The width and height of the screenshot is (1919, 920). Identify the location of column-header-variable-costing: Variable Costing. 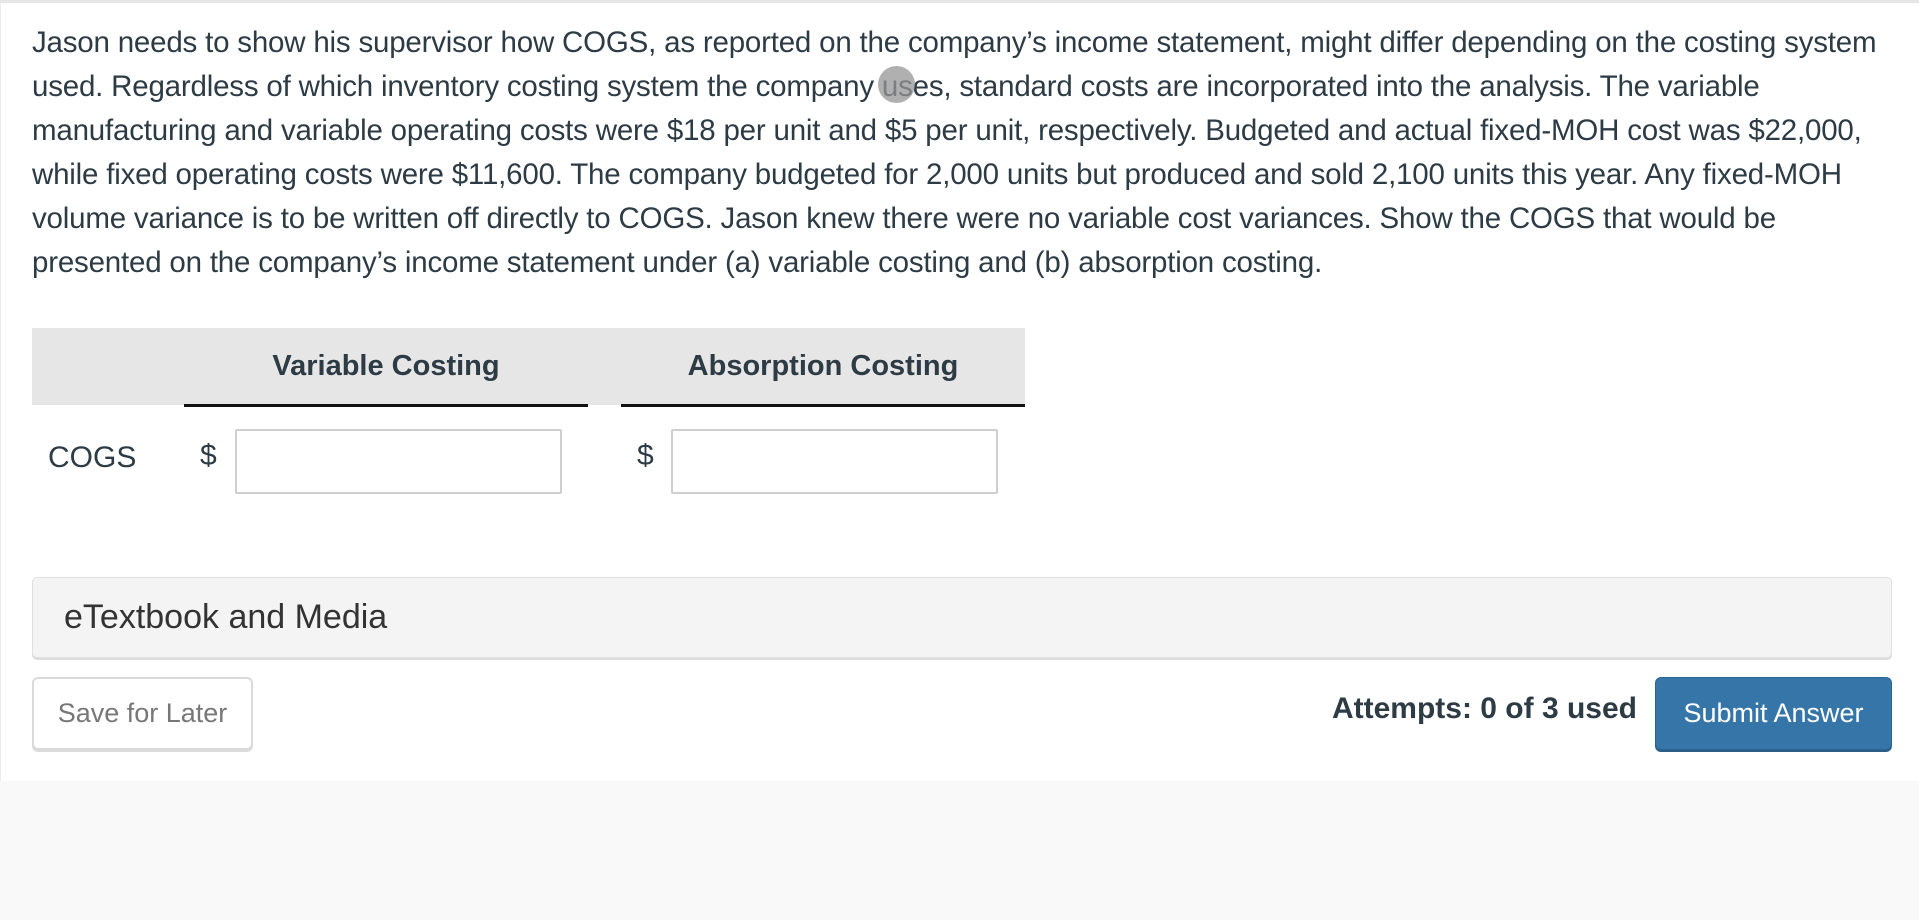
(386, 366).